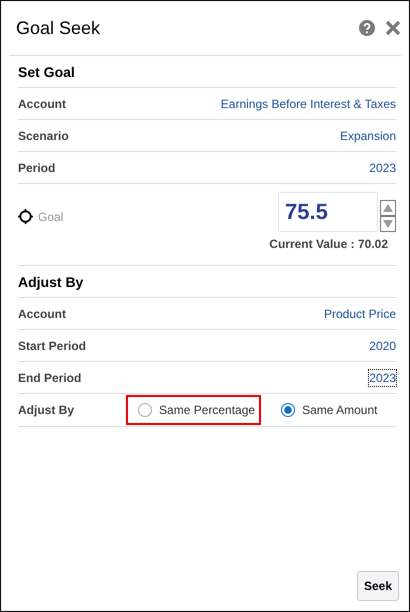 The image size is (410, 612). What do you see at coordinates (340, 410) in the screenshot?
I see `option-label: Same Amount` at bounding box center [340, 410].